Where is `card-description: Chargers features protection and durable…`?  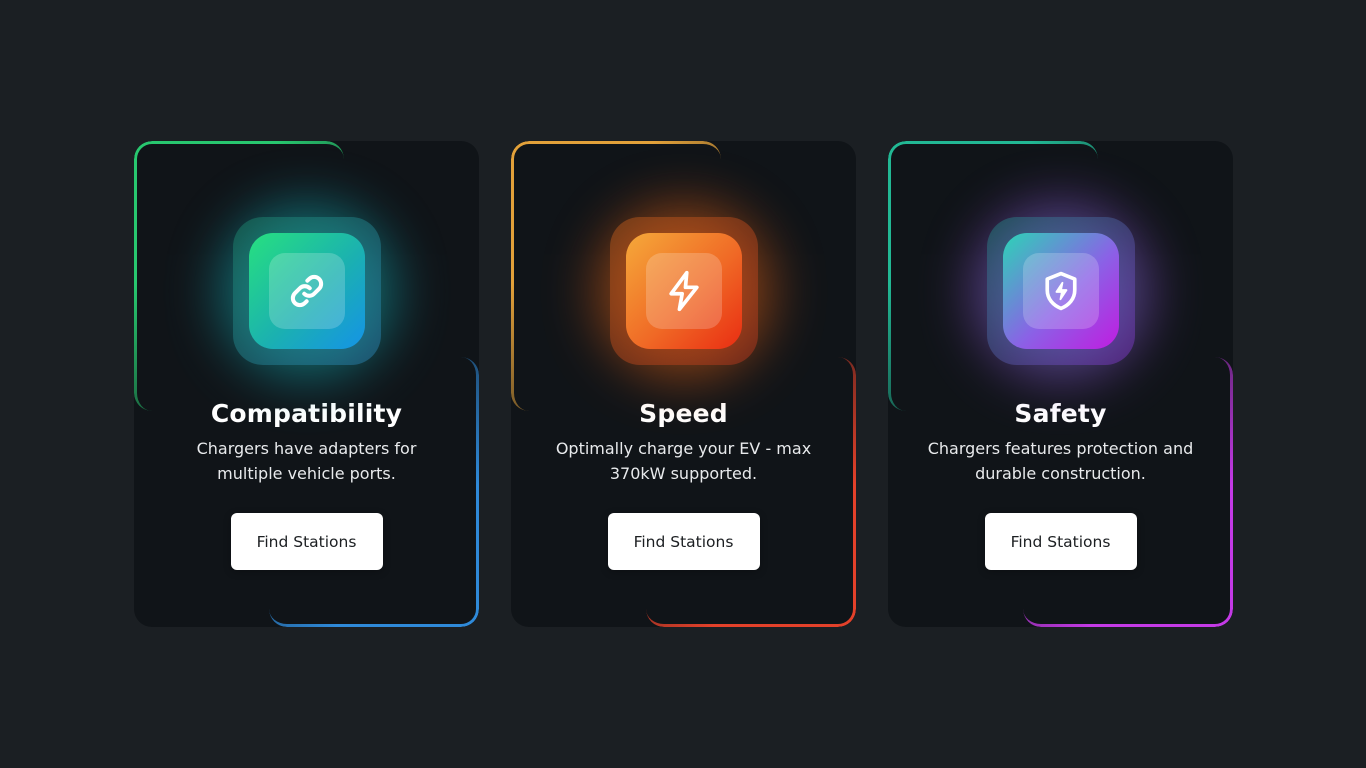
card-description: Chargers features protection and durable… is located at coordinates (1060, 461).